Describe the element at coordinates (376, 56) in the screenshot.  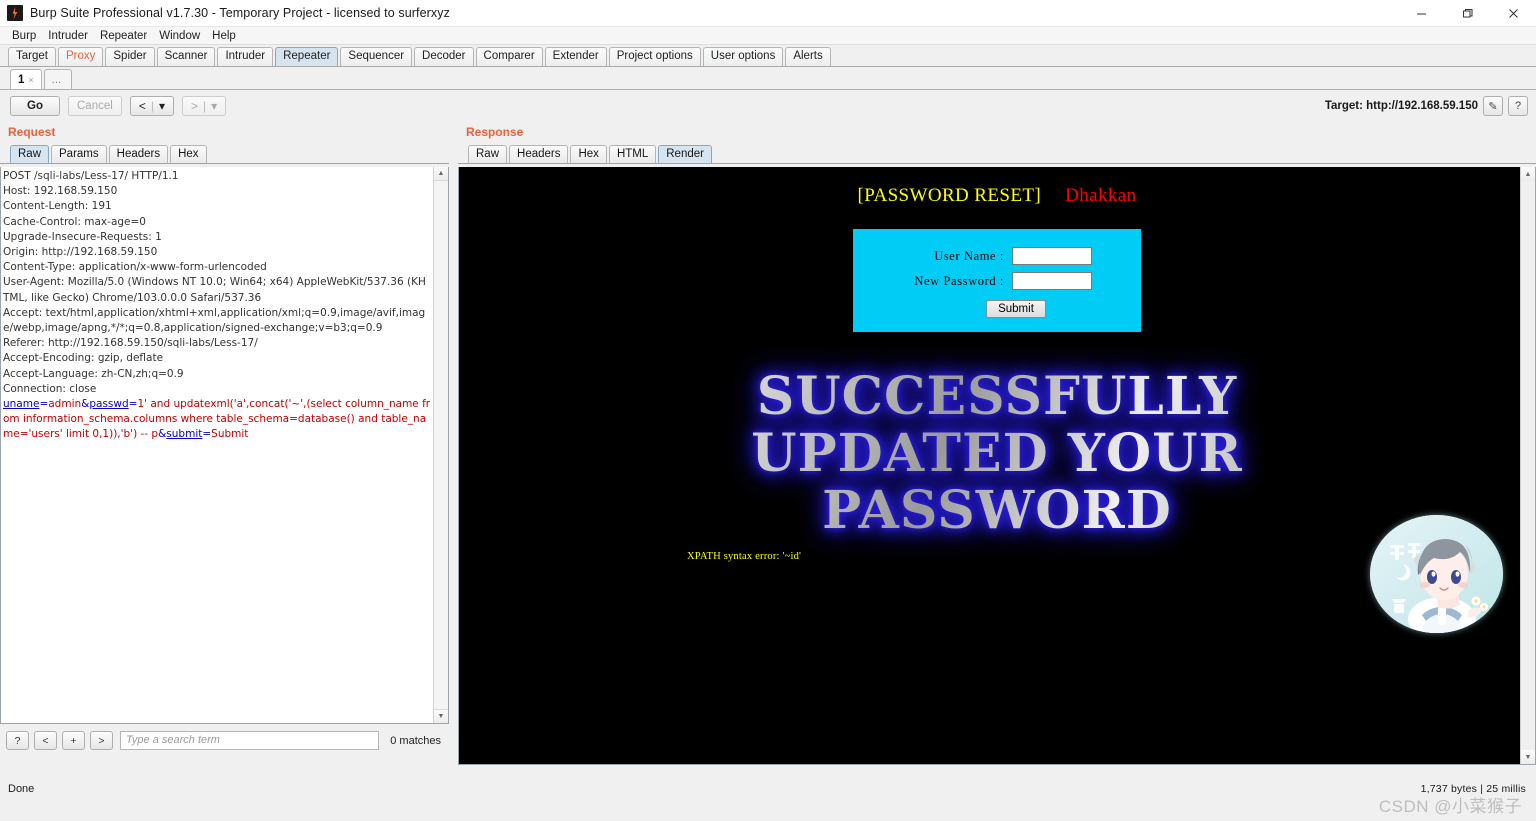
I see `tab-sequencer: Sequencer` at that location.